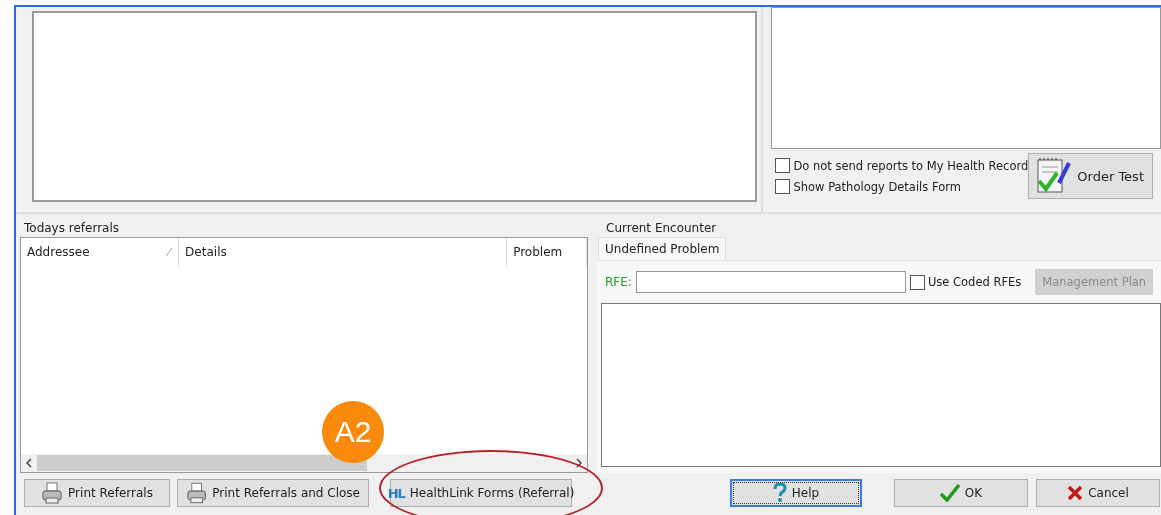 The image size is (1161, 515). Describe the element at coordinates (1090, 176) in the screenshot. I see `order-test-button: Order Test` at that location.